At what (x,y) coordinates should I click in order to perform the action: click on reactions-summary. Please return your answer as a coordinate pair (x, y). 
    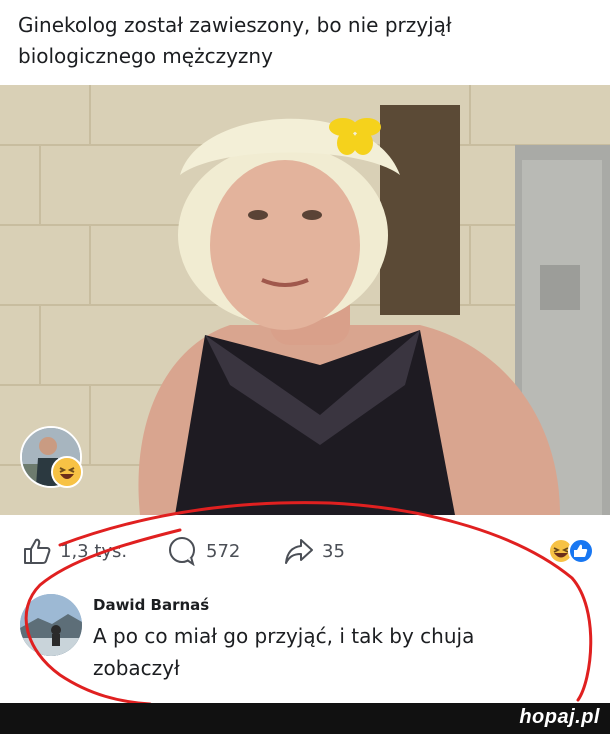
    Looking at the image, I should click on (571, 551).